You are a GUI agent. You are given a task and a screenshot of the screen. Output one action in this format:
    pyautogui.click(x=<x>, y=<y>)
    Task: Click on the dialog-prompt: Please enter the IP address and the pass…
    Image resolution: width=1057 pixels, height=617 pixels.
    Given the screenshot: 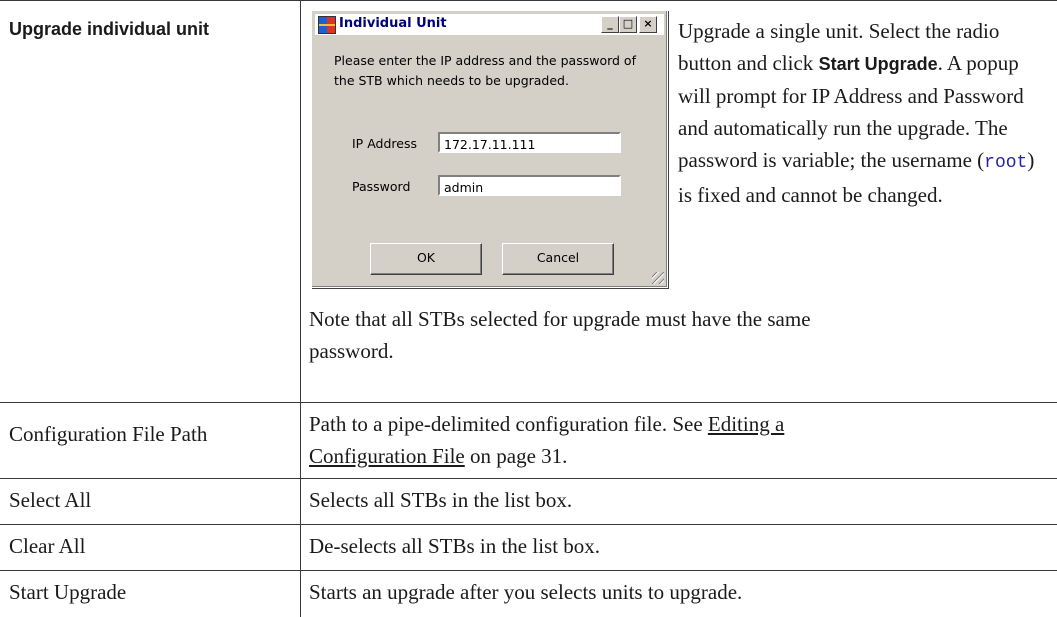 What is the action you would take?
    pyautogui.click(x=485, y=70)
    